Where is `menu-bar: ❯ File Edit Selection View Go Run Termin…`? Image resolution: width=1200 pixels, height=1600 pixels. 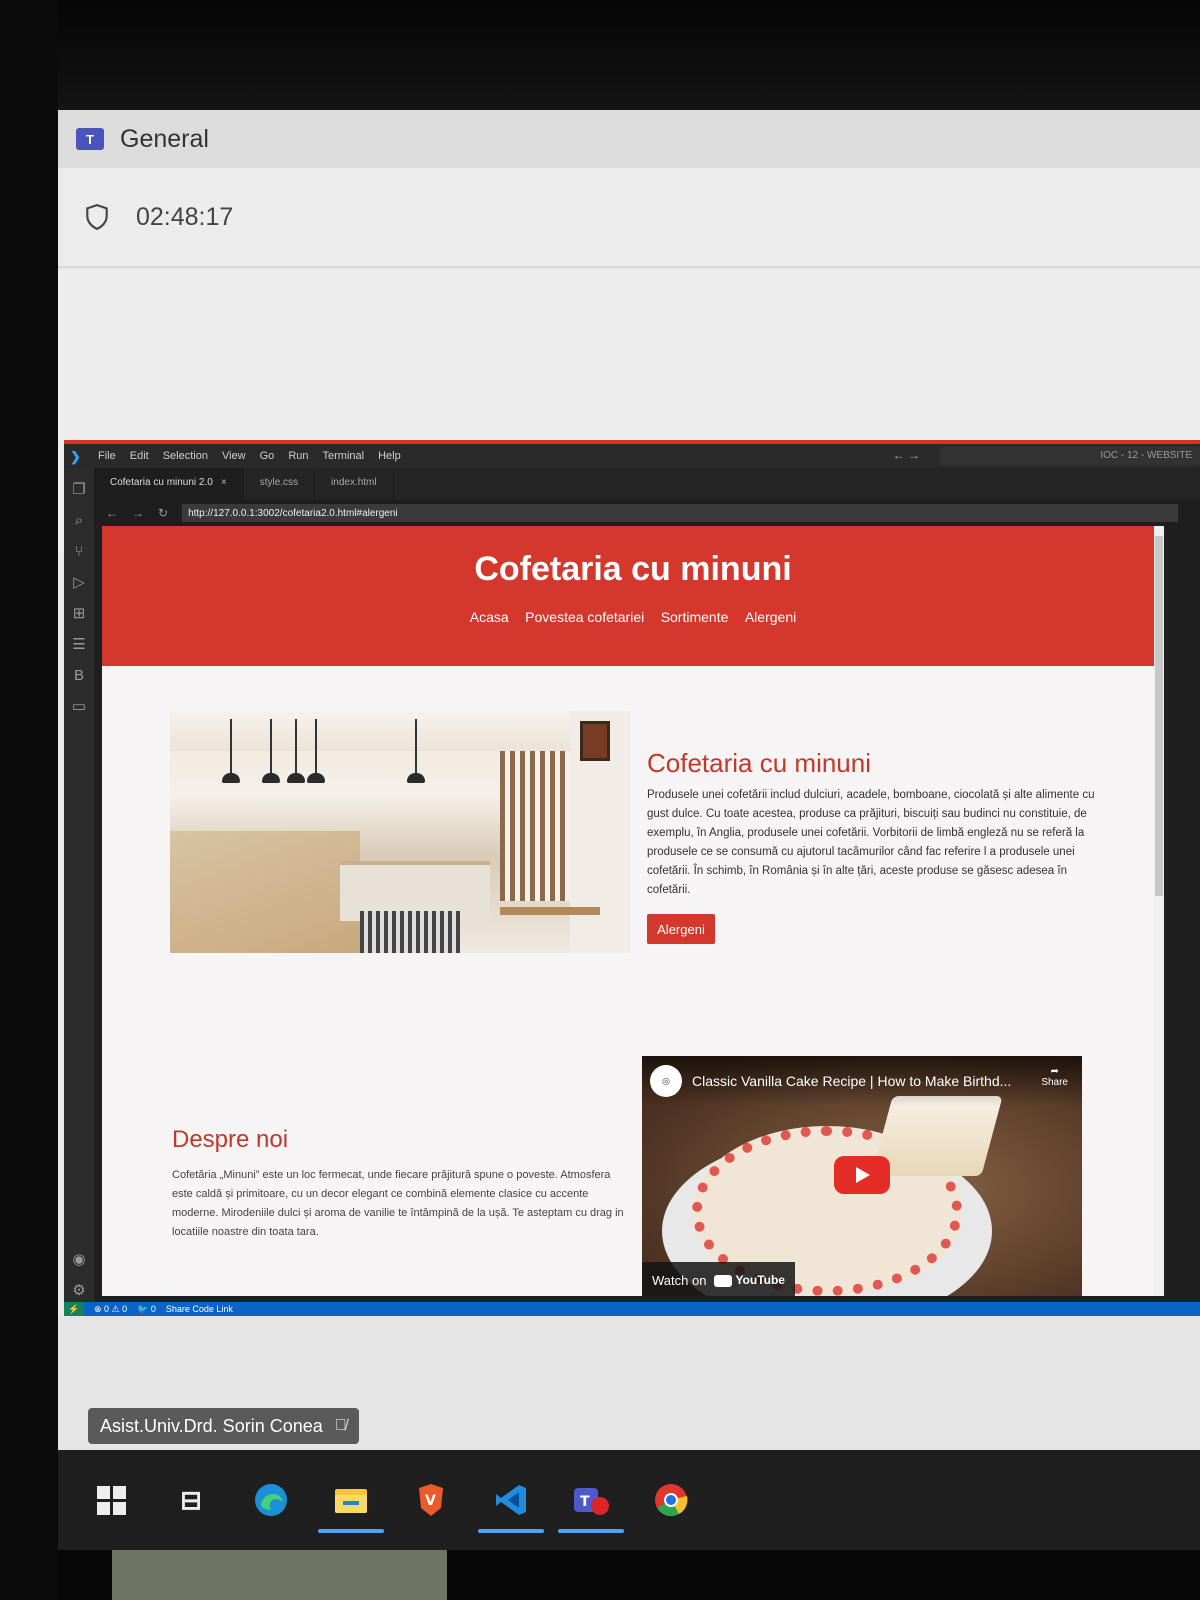
menu-bar: ❯ File Edit Selection View Go Run Termin… is located at coordinates (632, 456).